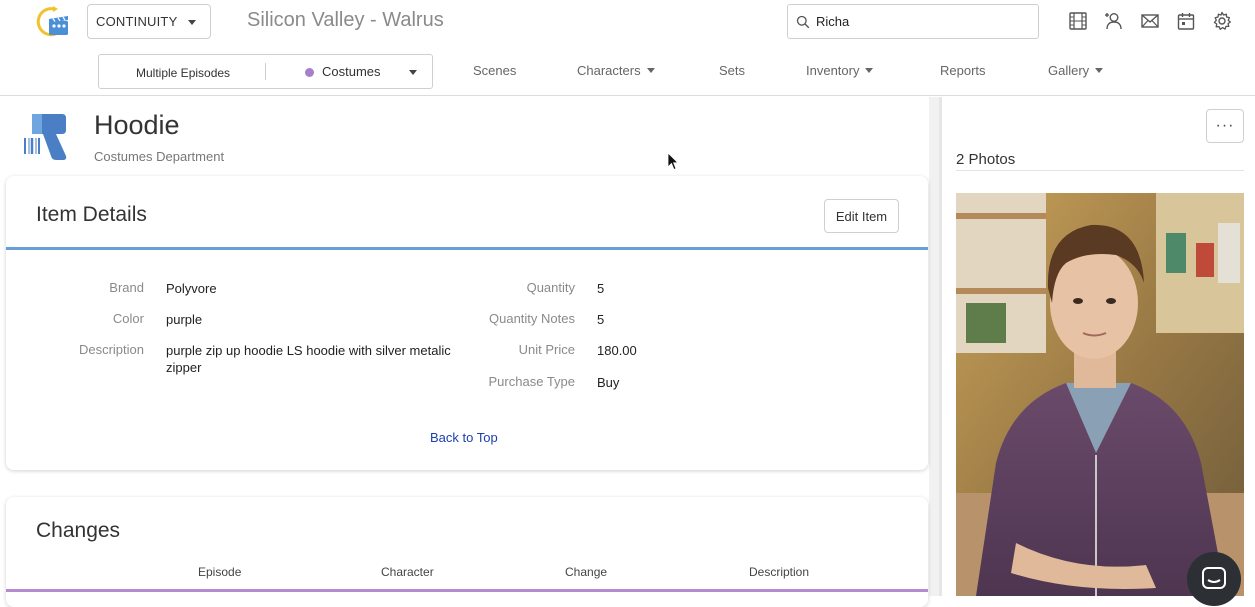 Image resolution: width=1255 pixels, height=607 pixels. Describe the element at coordinates (91, 214) in the screenshot. I see `item-details-title: Item Details` at that location.